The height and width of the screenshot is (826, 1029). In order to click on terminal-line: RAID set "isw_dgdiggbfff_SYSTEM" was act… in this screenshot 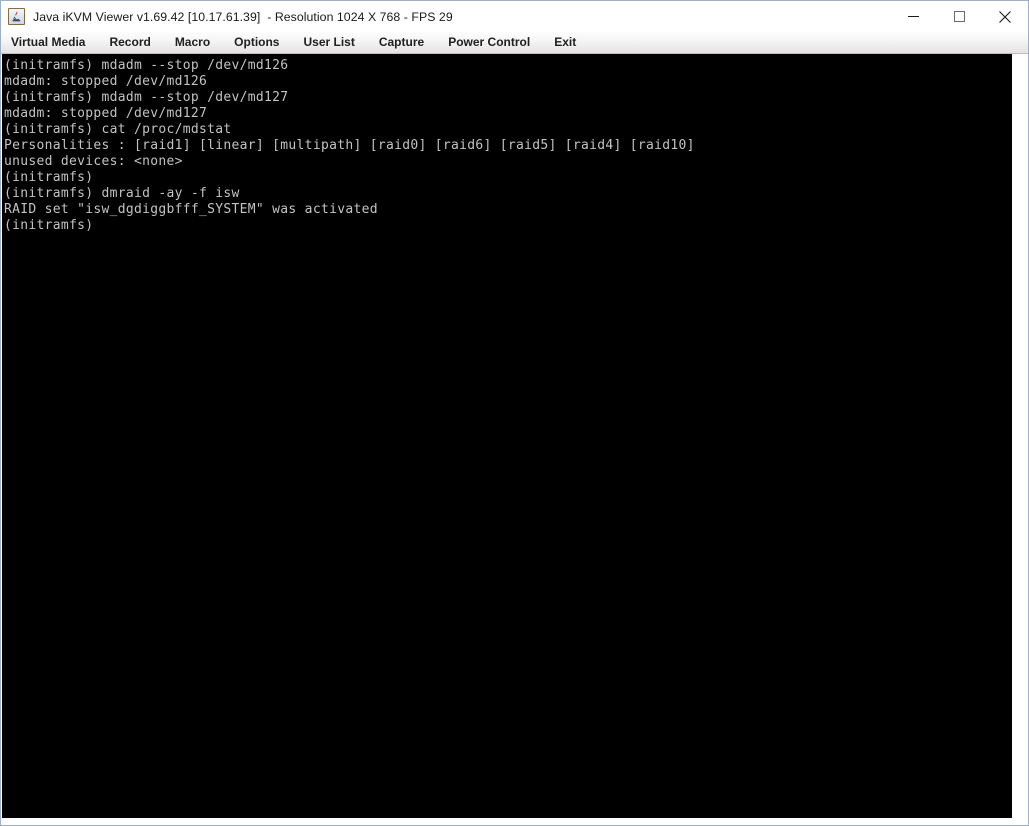, I will do `click(191, 209)`.